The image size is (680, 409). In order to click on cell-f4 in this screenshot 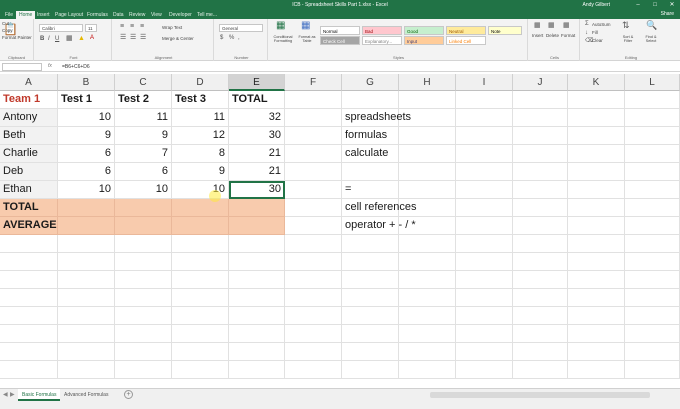, I will do `click(313, 154)`.